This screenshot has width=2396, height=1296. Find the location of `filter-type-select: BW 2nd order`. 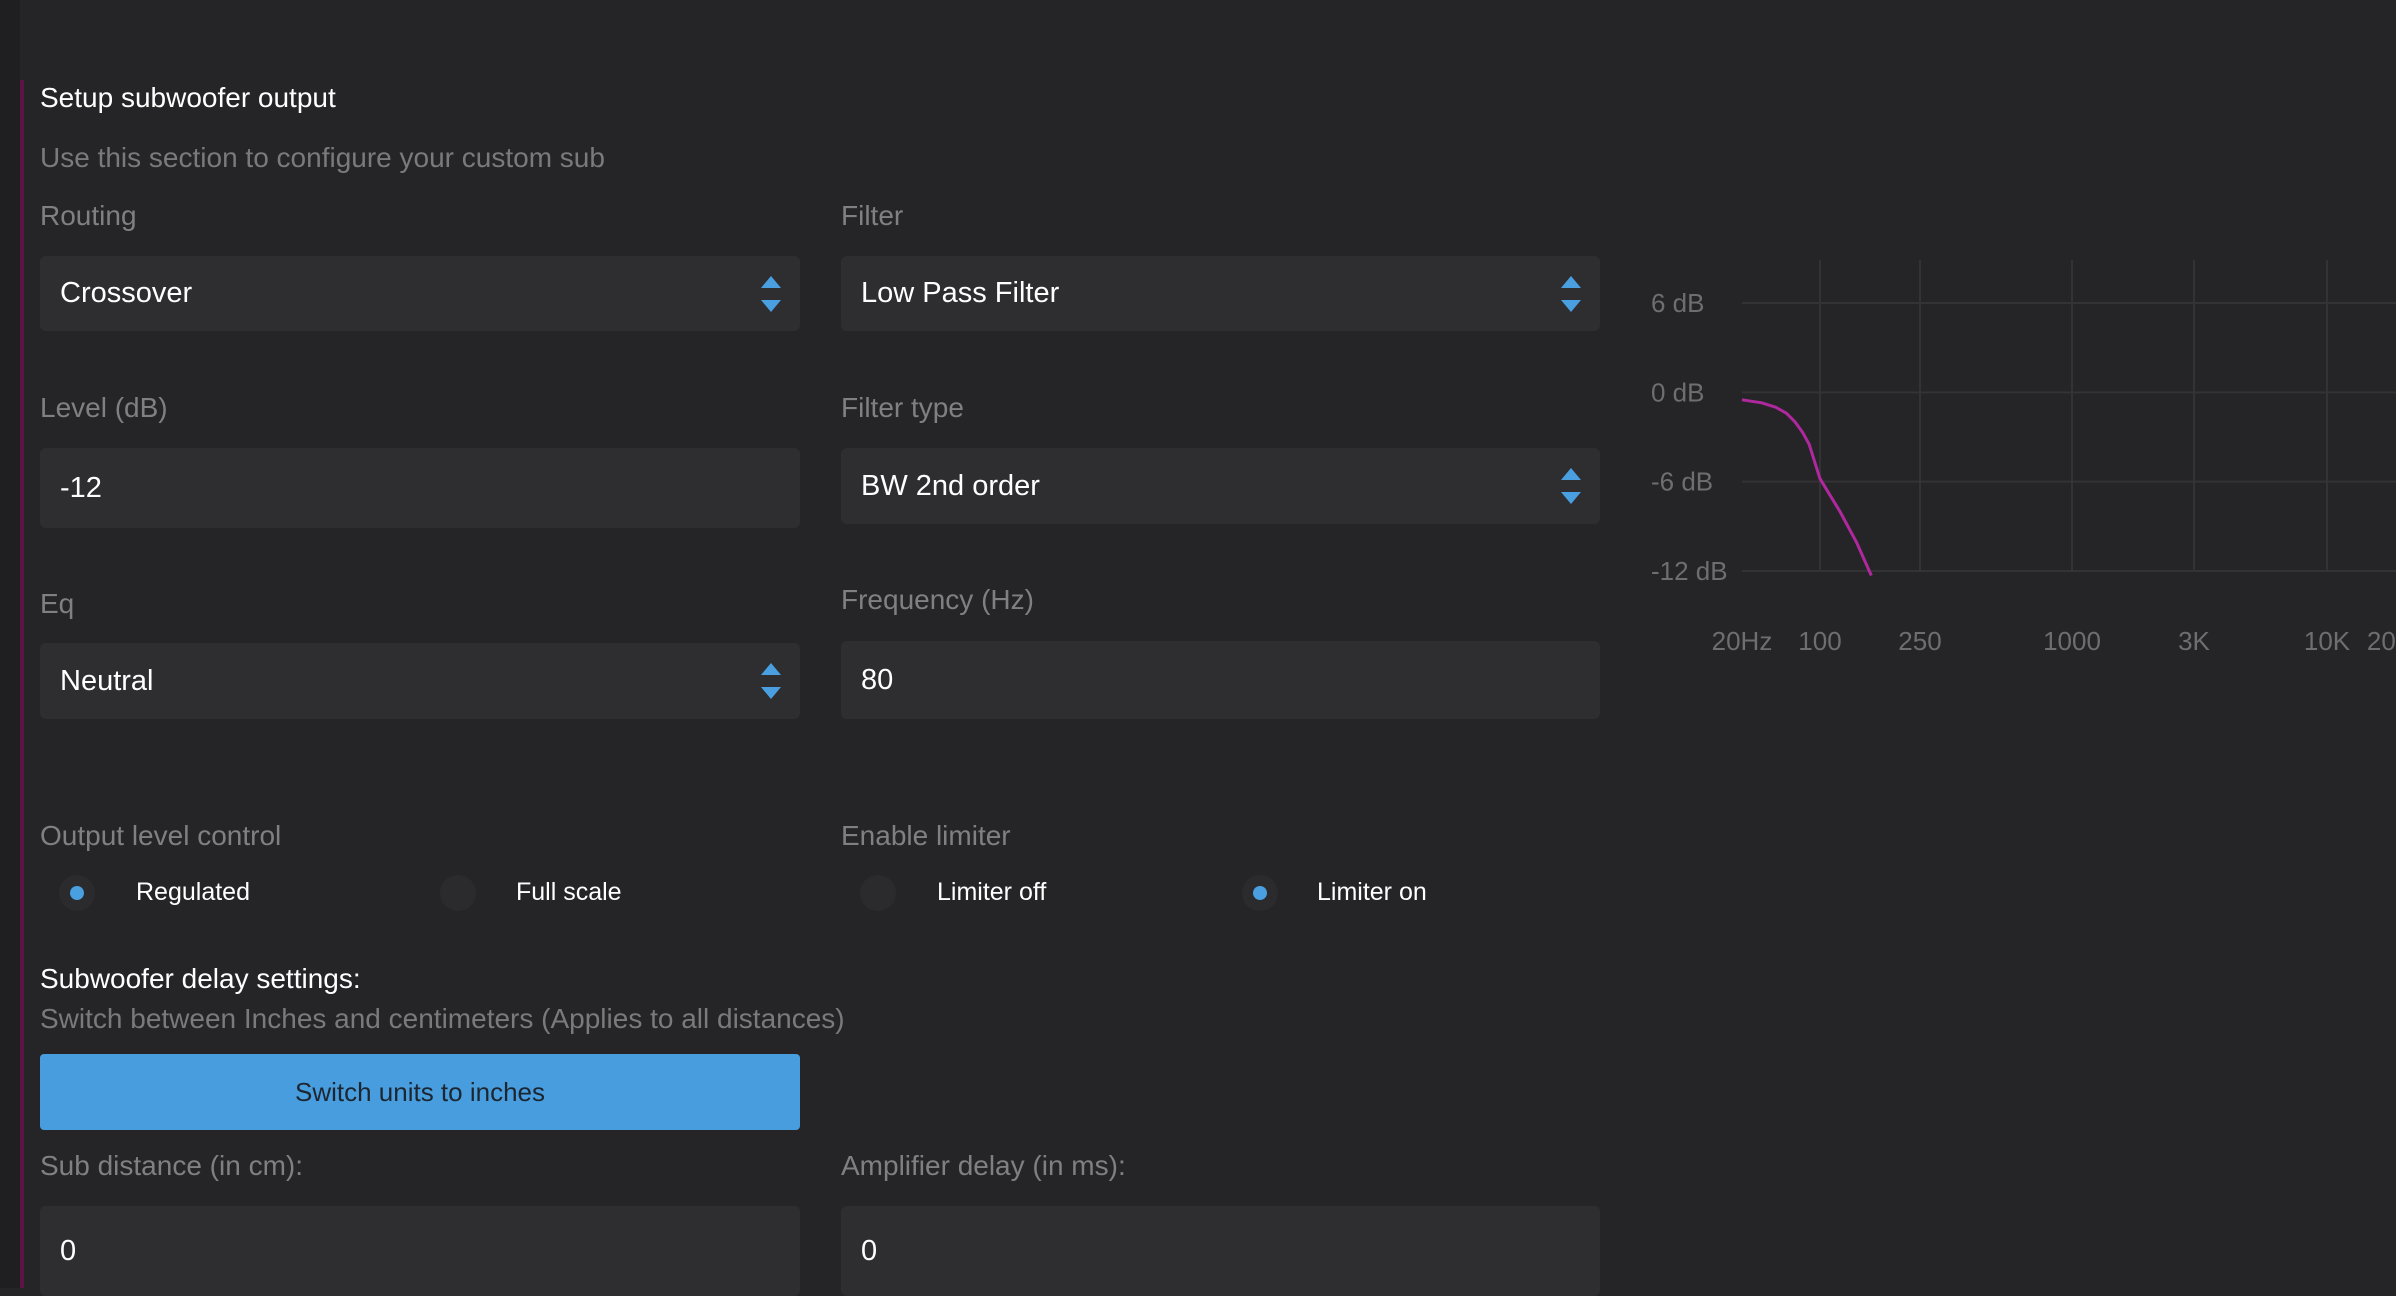

filter-type-select: BW 2nd order is located at coordinates (1220, 486).